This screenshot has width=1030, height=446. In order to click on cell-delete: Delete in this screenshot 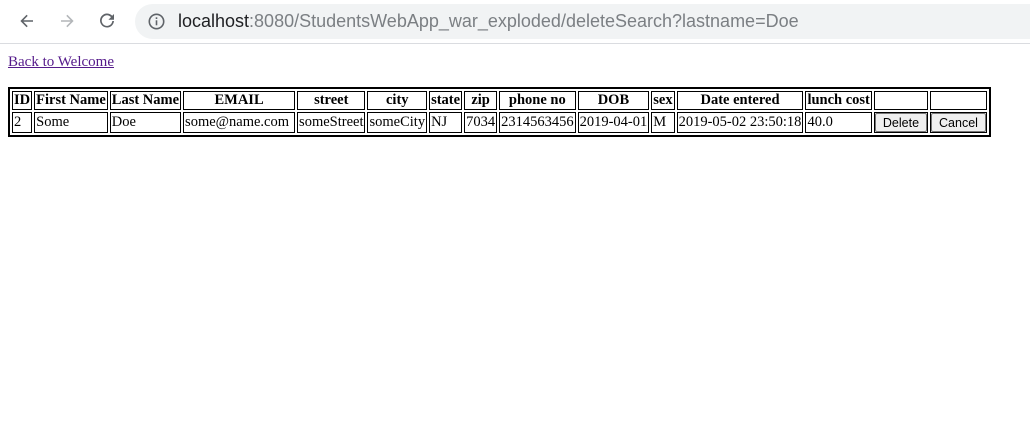, I will do `click(901, 122)`.